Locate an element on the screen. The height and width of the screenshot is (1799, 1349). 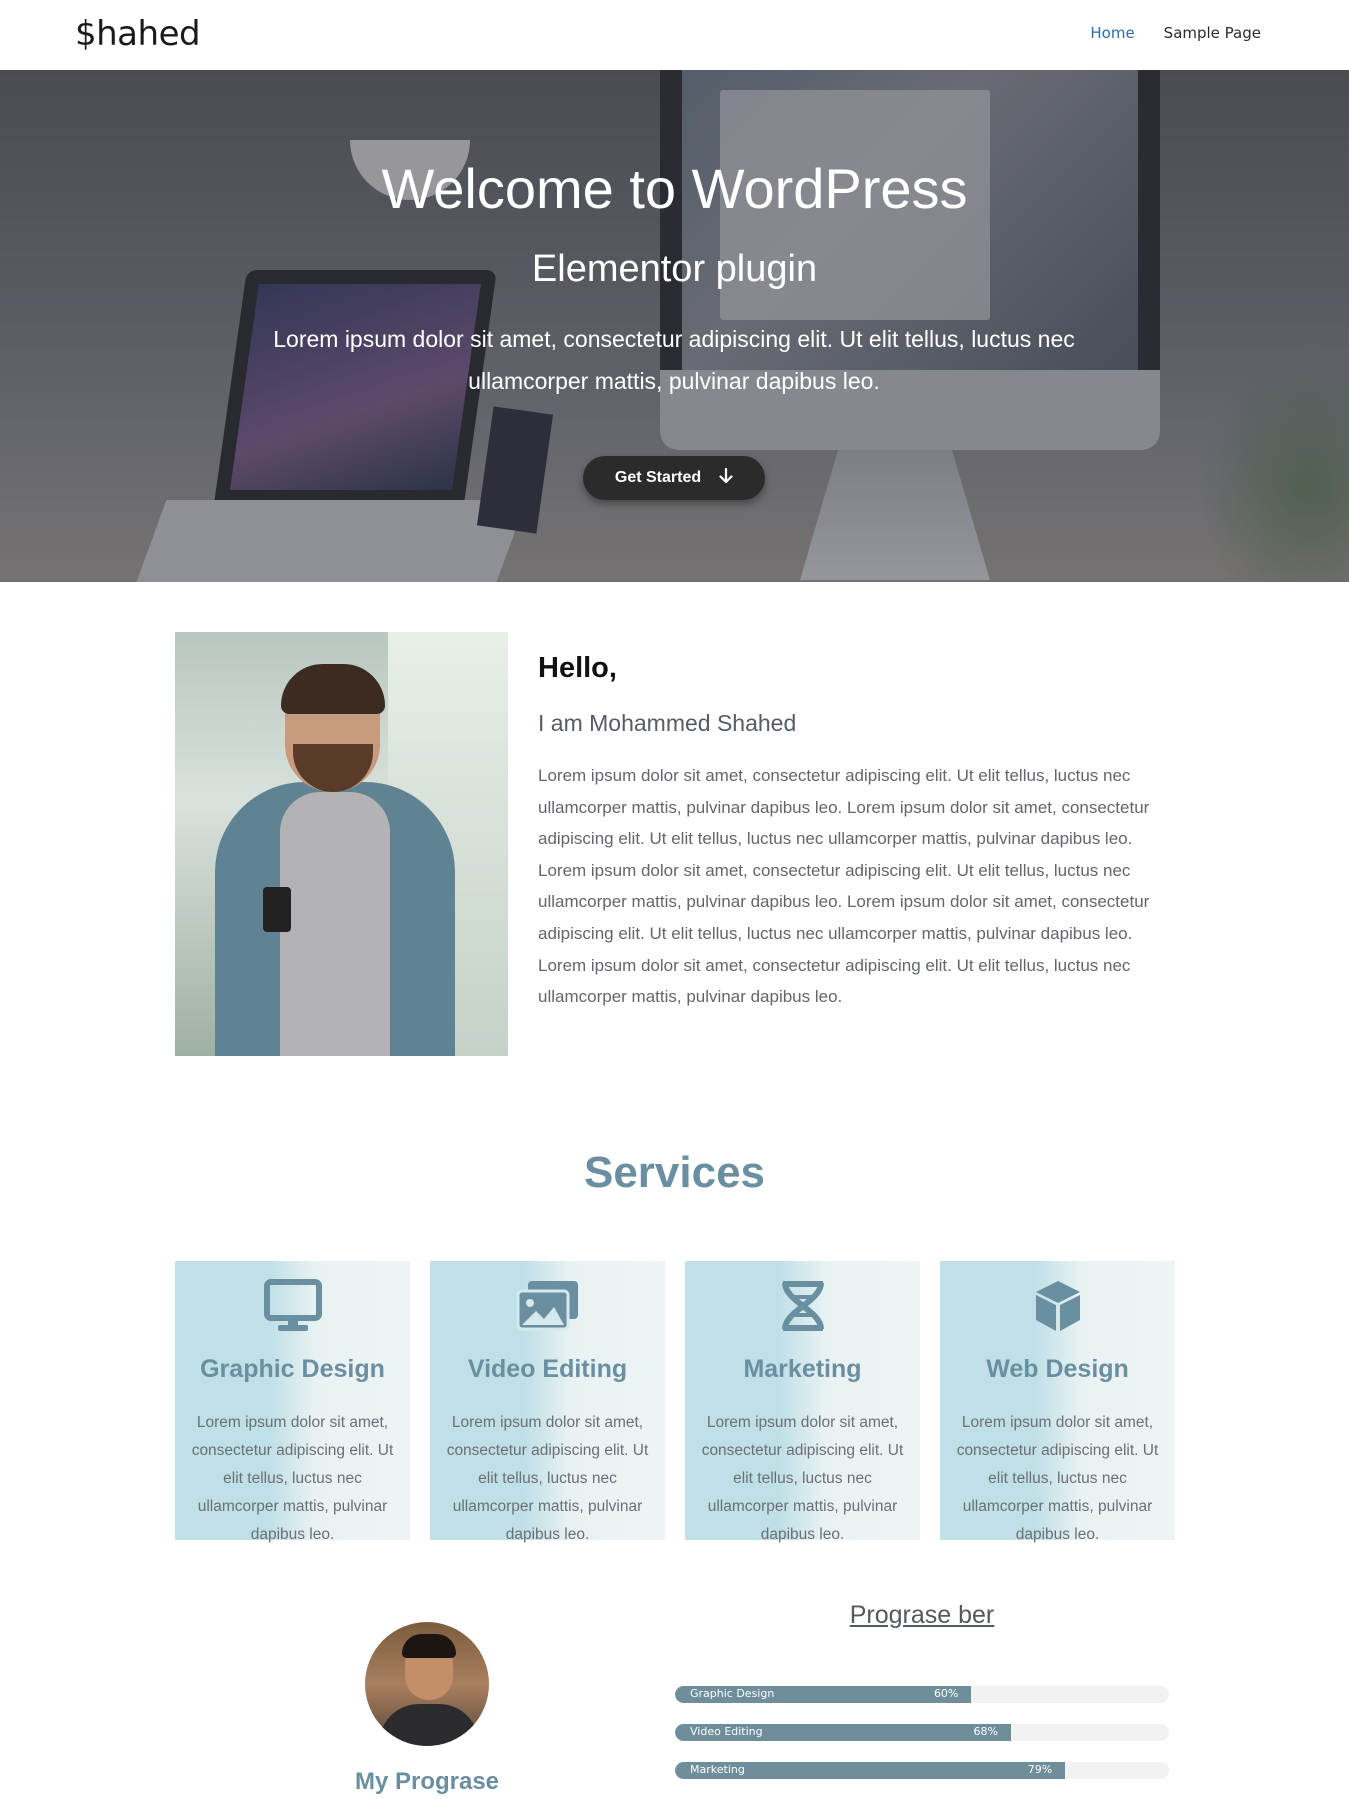
cube-icon is located at coordinates (1057, 1307).